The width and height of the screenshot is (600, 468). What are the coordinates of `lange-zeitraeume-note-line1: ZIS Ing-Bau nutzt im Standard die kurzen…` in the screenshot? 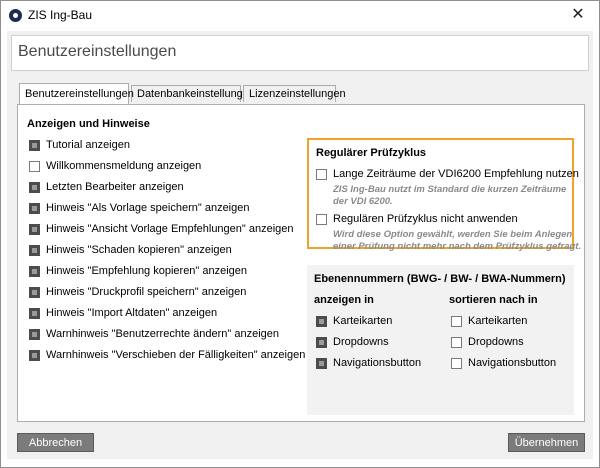 It's located at (450, 189).